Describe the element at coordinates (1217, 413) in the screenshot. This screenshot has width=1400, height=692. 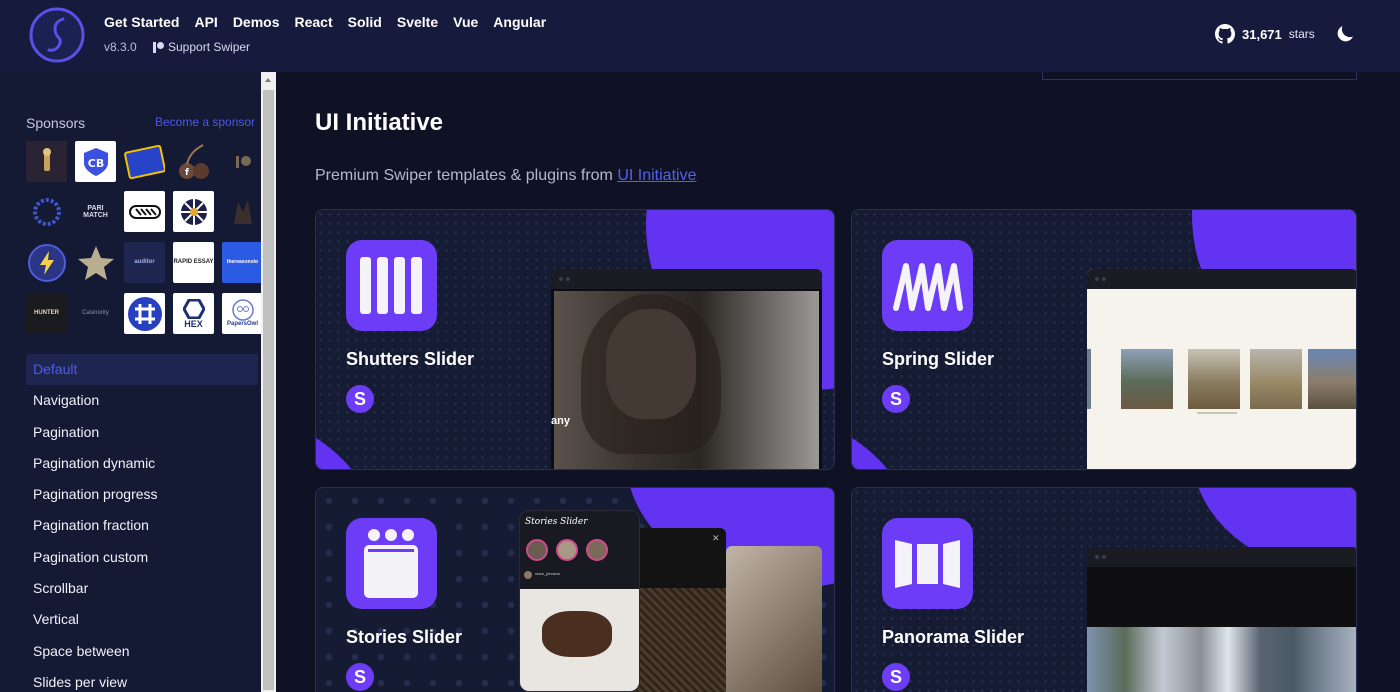
I see `slider-pagination` at that location.